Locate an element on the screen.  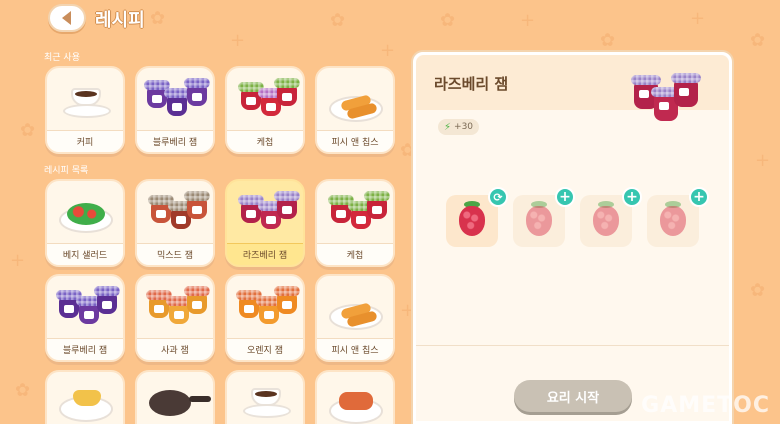
ingredient-slot-3: + is located at coordinates (611, 217).